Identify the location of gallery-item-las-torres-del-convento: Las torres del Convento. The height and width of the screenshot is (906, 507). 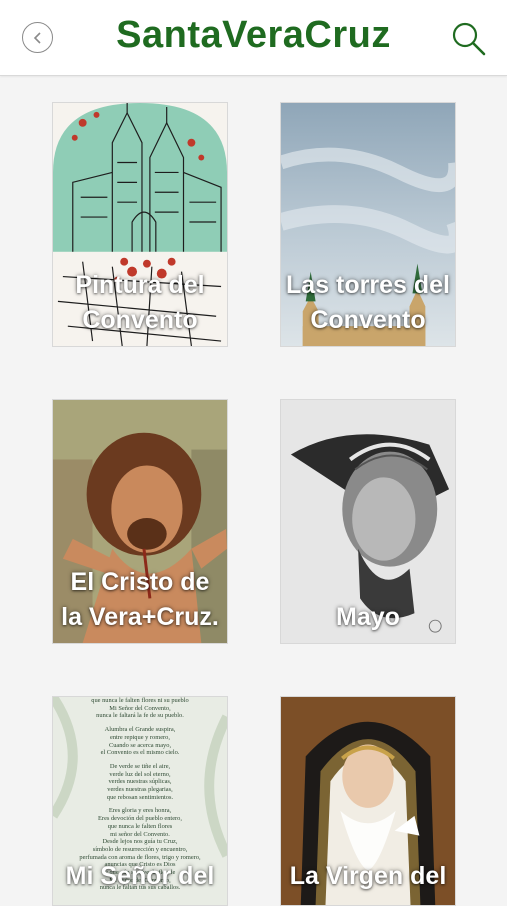
(368, 224).